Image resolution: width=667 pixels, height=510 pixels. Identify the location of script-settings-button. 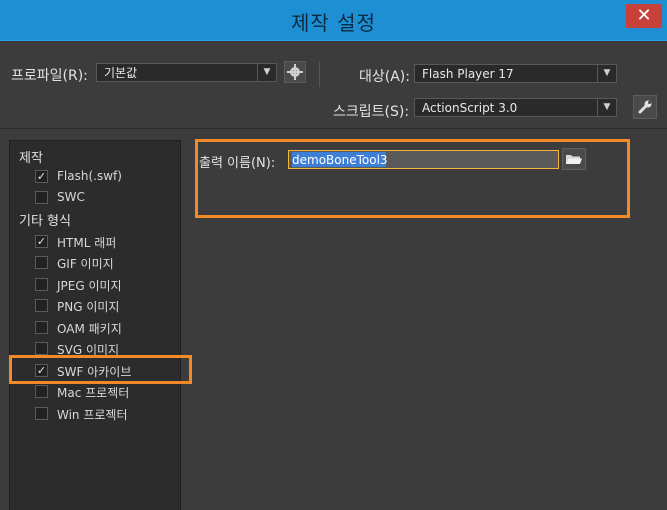
(645, 107).